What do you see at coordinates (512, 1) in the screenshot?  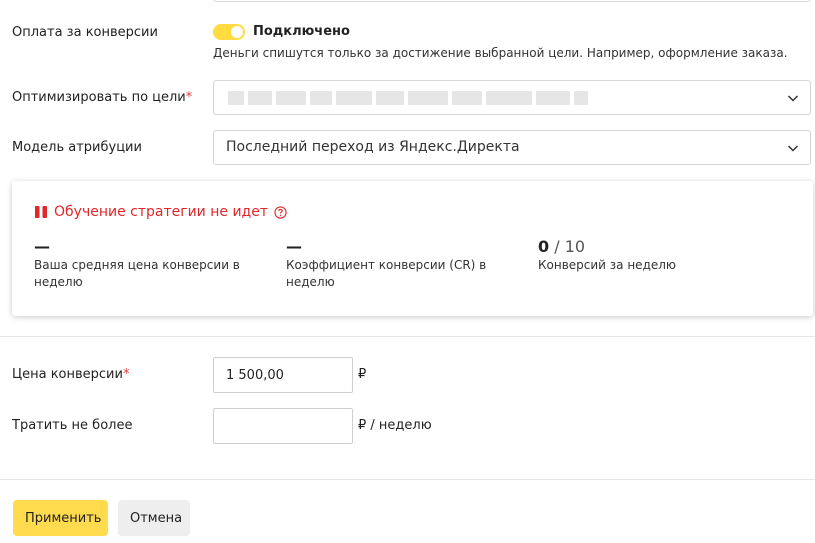 I see `previous-field-edge` at bounding box center [512, 1].